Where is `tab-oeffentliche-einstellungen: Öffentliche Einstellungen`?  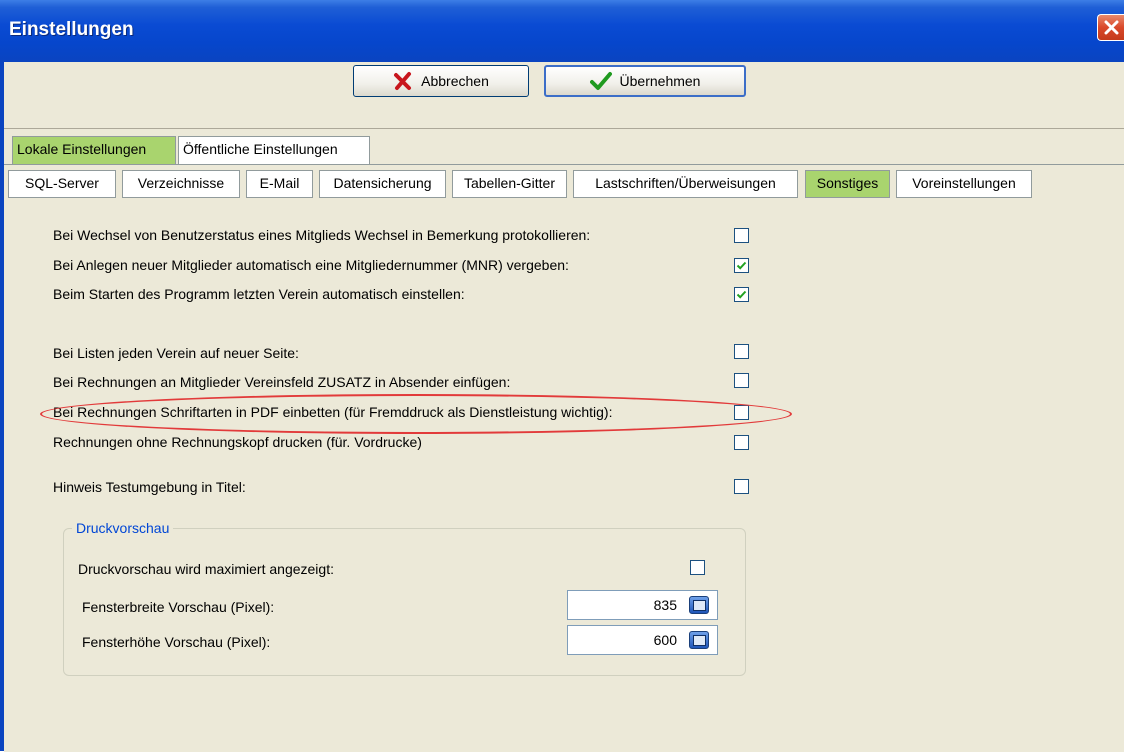 tab-oeffentliche-einstellungen: Öffentliche Einstellungen is located at coordinates (274, 150).